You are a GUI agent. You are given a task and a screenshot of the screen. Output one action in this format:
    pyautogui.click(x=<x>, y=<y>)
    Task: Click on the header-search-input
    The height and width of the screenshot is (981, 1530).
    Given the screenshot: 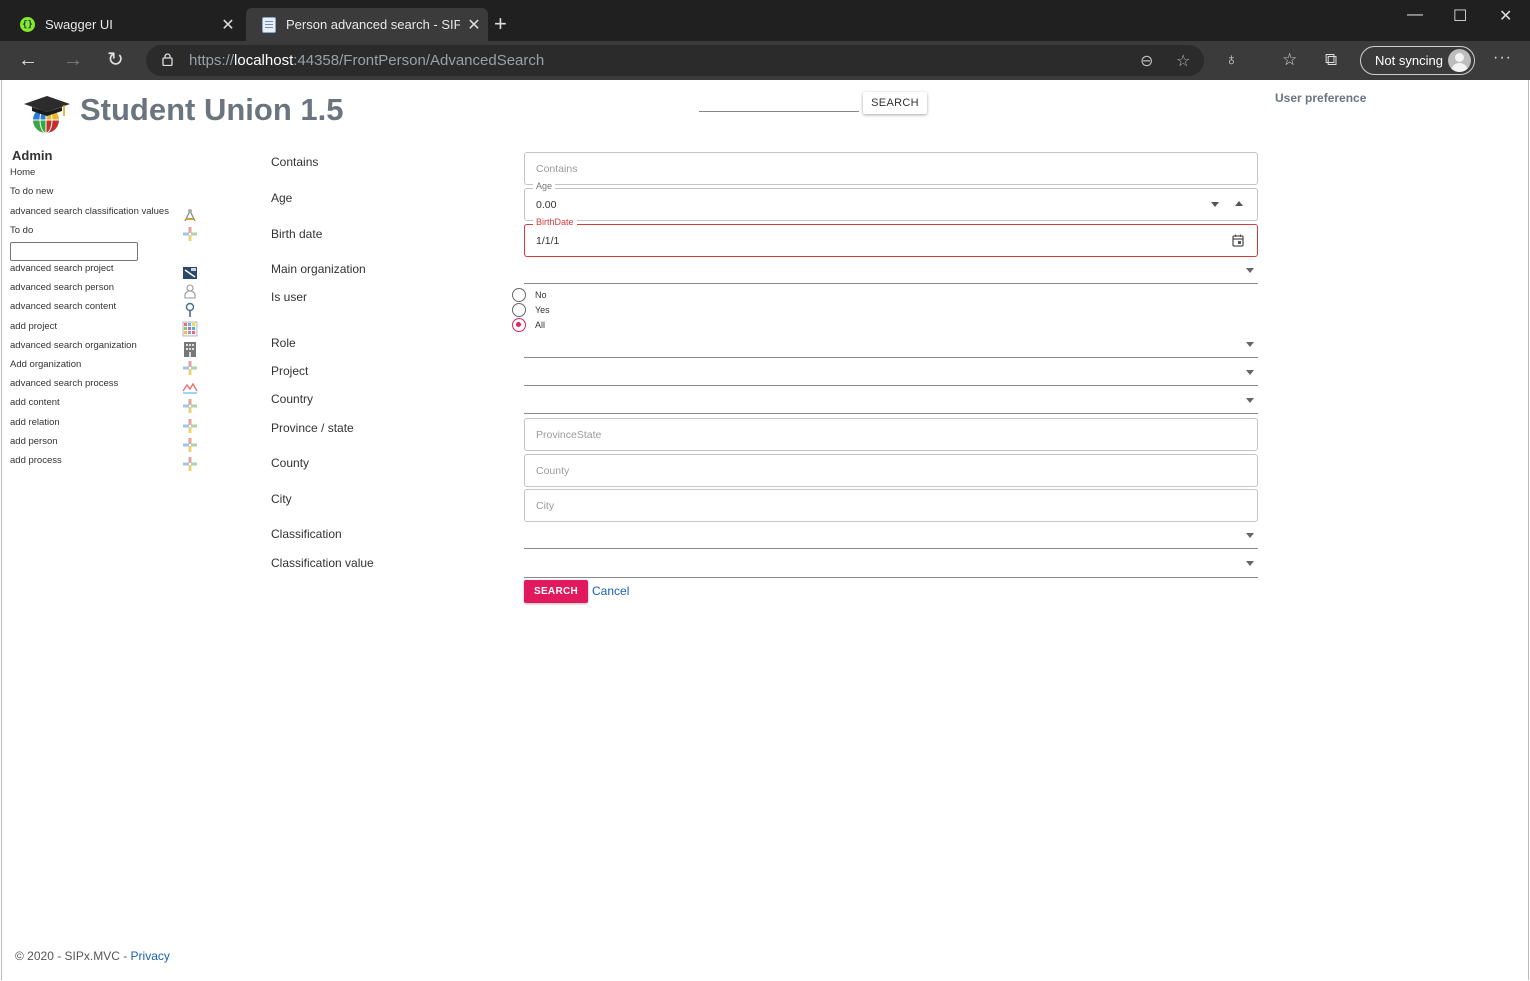 What is the action you would take?
    pyautogui.click(x=779, y=104)
    